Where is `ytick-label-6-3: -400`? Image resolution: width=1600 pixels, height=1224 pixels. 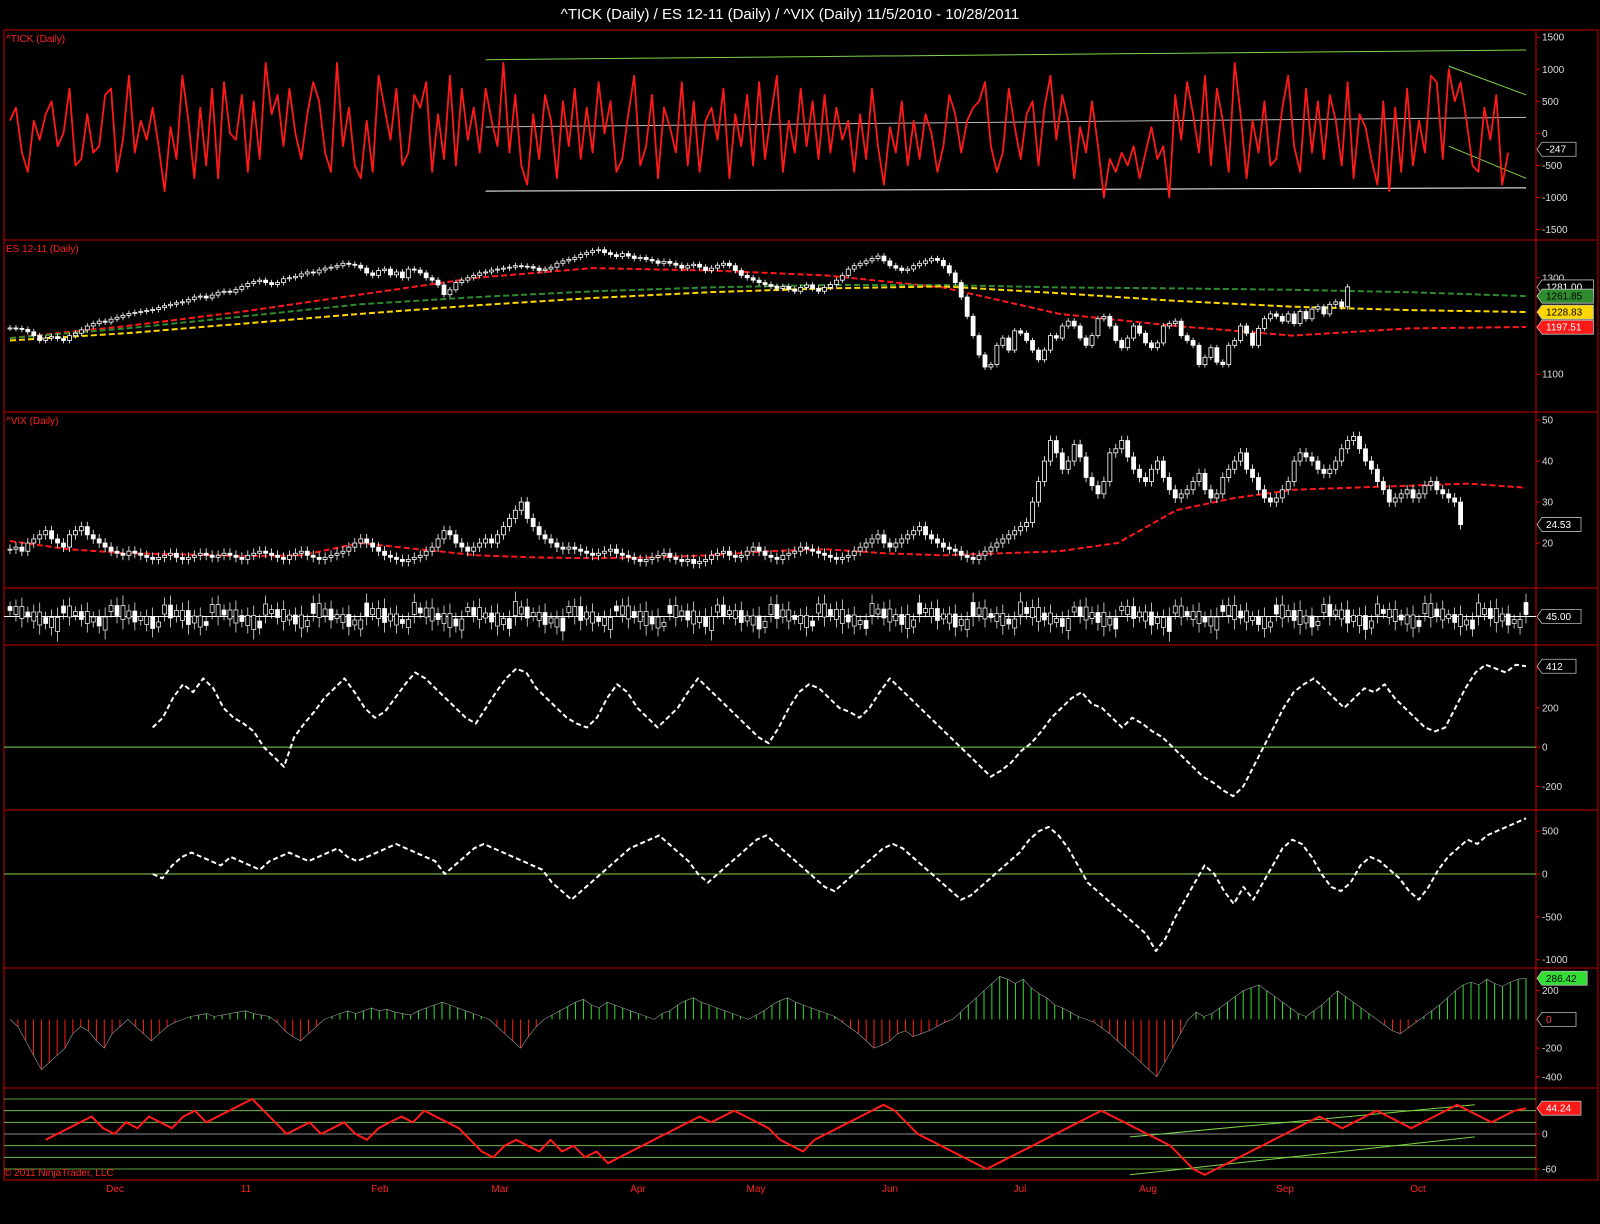
ytick-label-6-3: -400 is located at coordinates (1552, 1077).